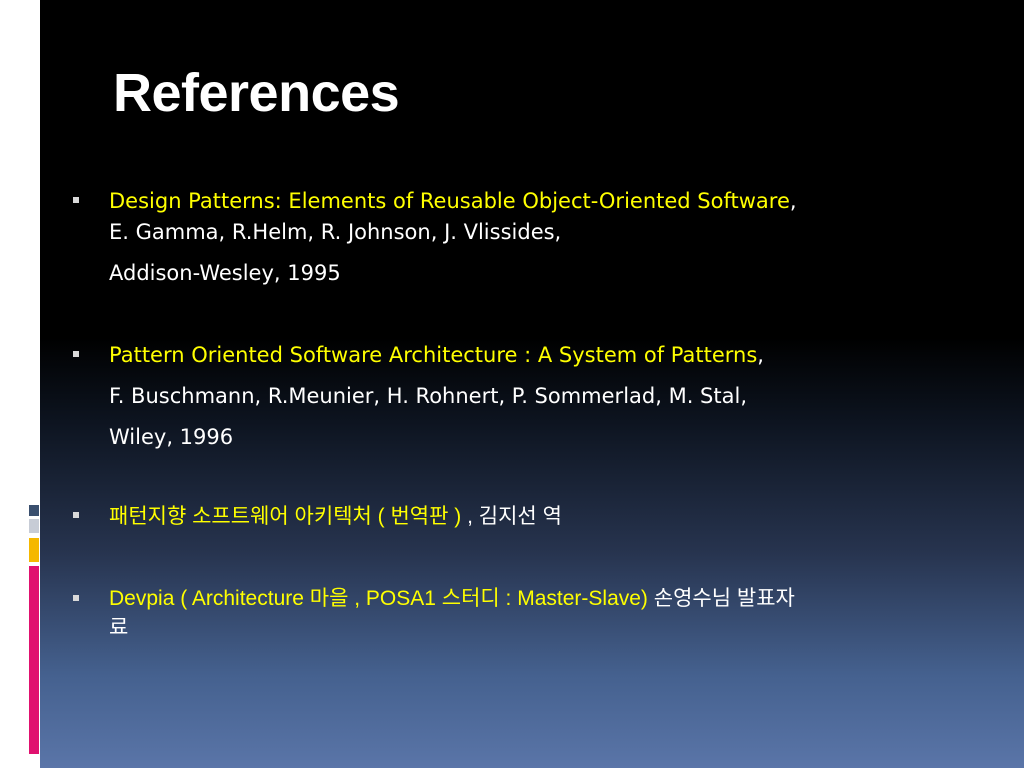 This screenshot has width=1024, height=768. I want to click on reference-publisher: Wiley, 1996, so click(171, 437).